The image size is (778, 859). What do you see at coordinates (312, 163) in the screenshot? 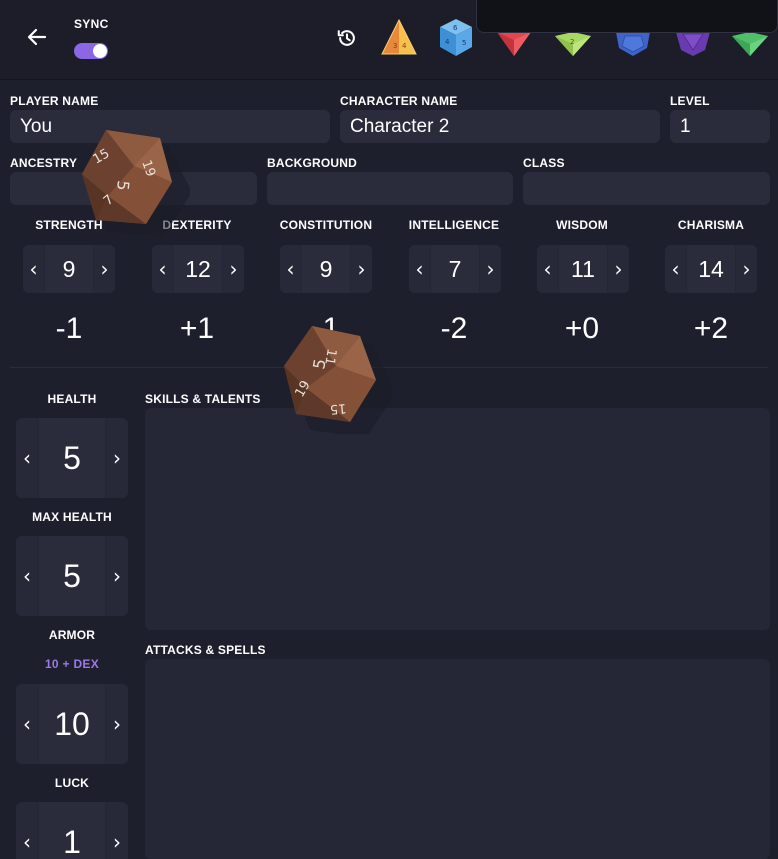
I see `background-label: BACKGROUND` at bounding box center [312, 163].